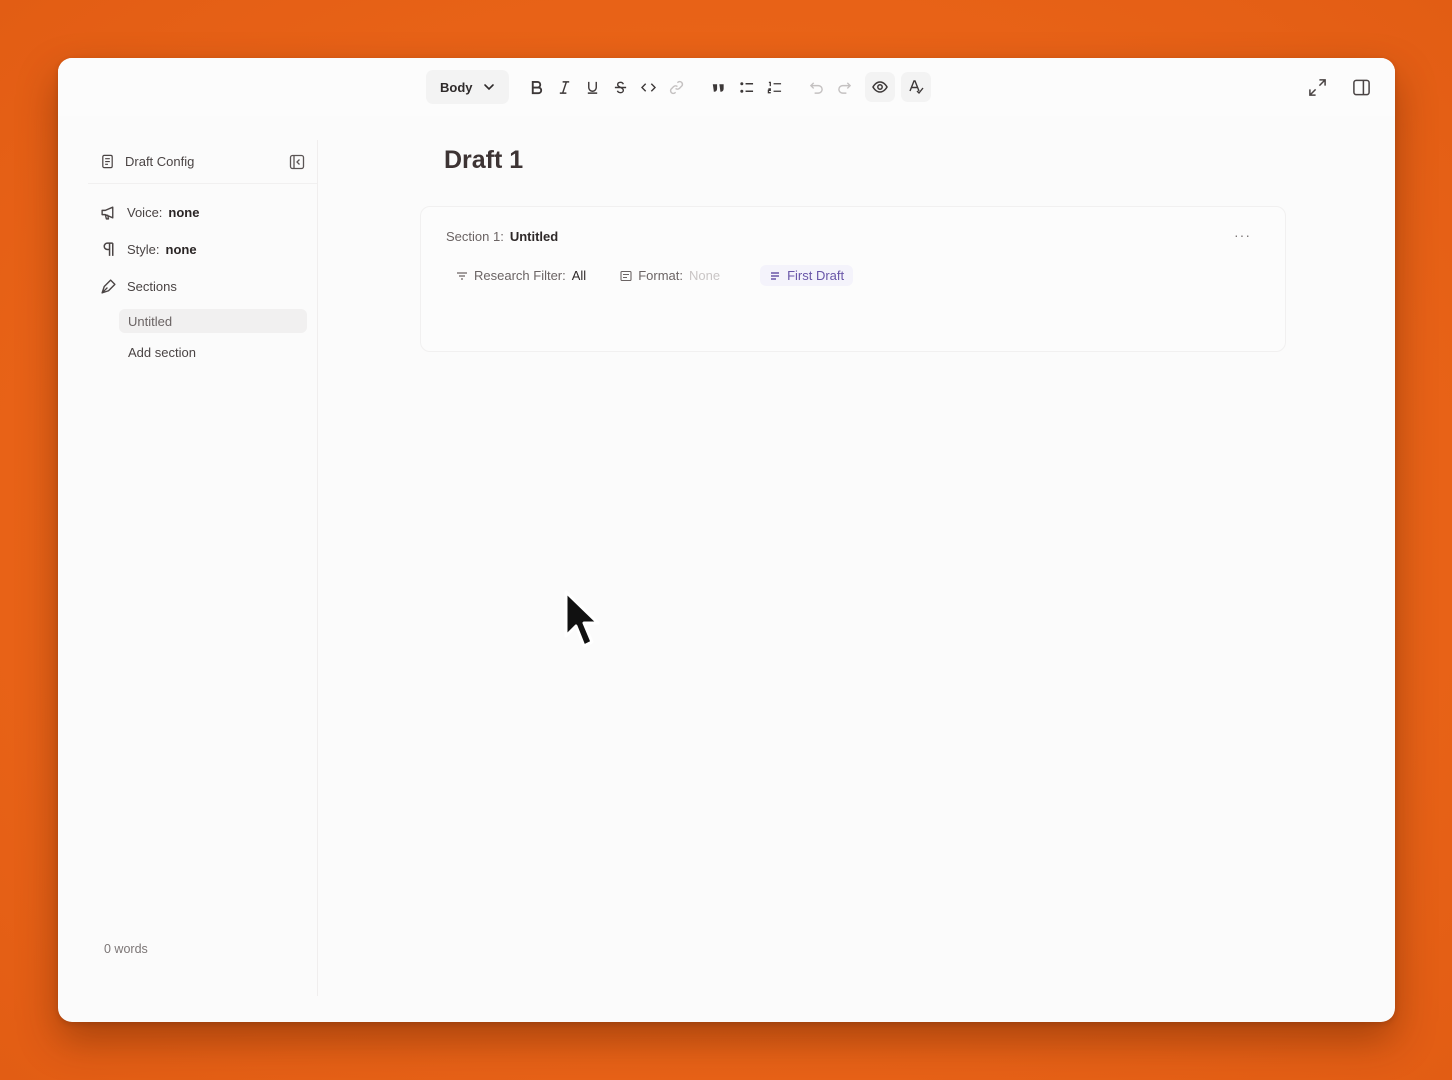  I want to click on text-style-value: Body, so click(456, 87).